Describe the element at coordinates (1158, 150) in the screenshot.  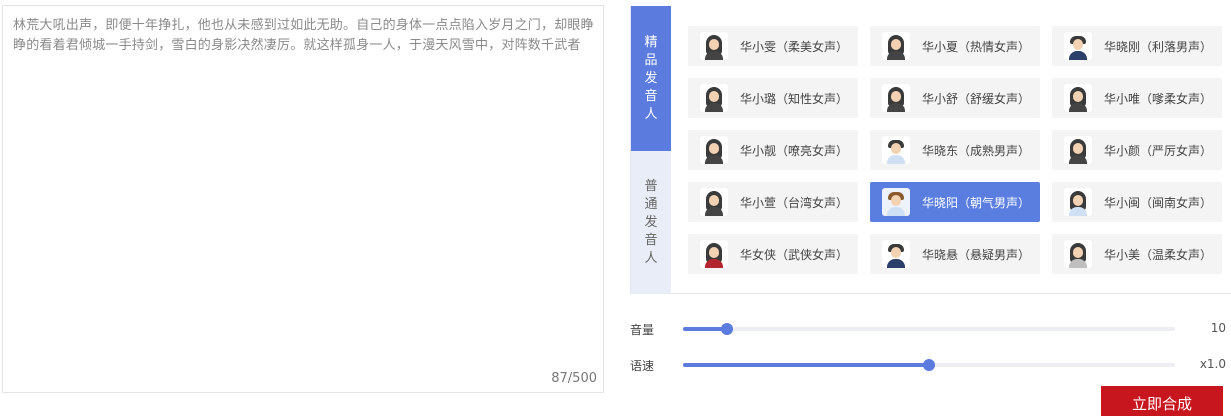
I see `voice-label: 华小颜（严厉女声）` at that location.